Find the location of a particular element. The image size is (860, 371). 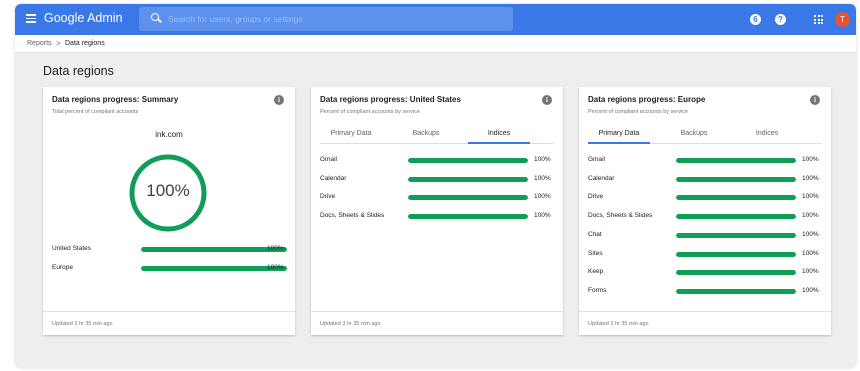

row-sites: Sites 100% is located at coordinates (705, 254).